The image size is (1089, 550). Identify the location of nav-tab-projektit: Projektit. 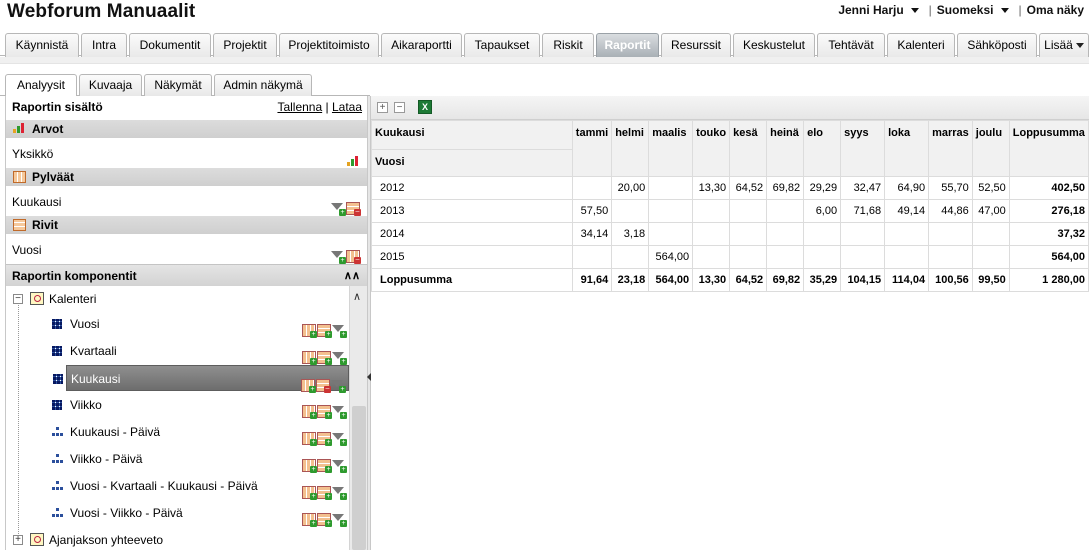
(245, 45).